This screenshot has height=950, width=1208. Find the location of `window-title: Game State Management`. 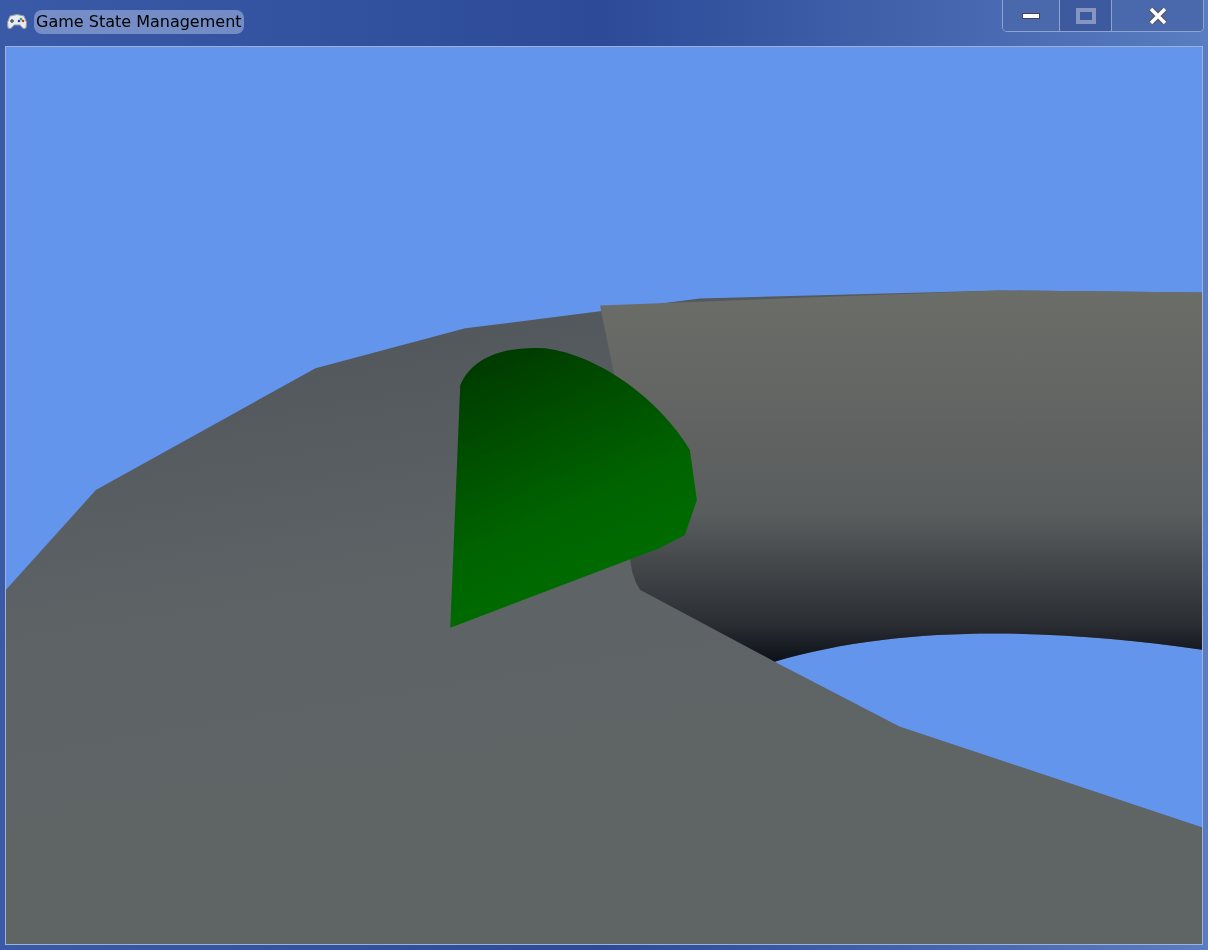

window-title: Game State Management is located at coordinates (139, 22).